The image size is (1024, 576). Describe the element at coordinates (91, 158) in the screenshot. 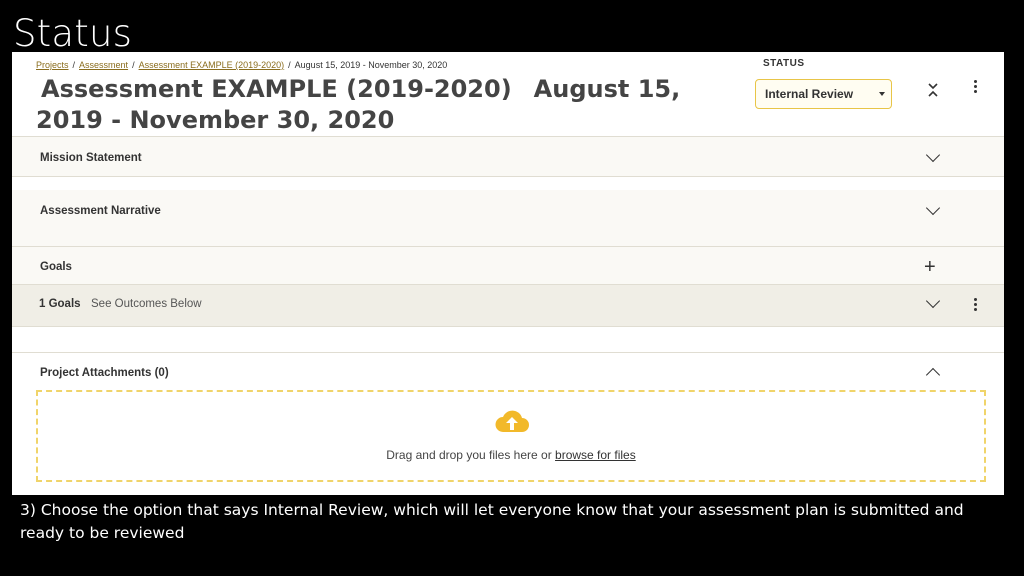

I see `section-label: Mission Statement` at that location.